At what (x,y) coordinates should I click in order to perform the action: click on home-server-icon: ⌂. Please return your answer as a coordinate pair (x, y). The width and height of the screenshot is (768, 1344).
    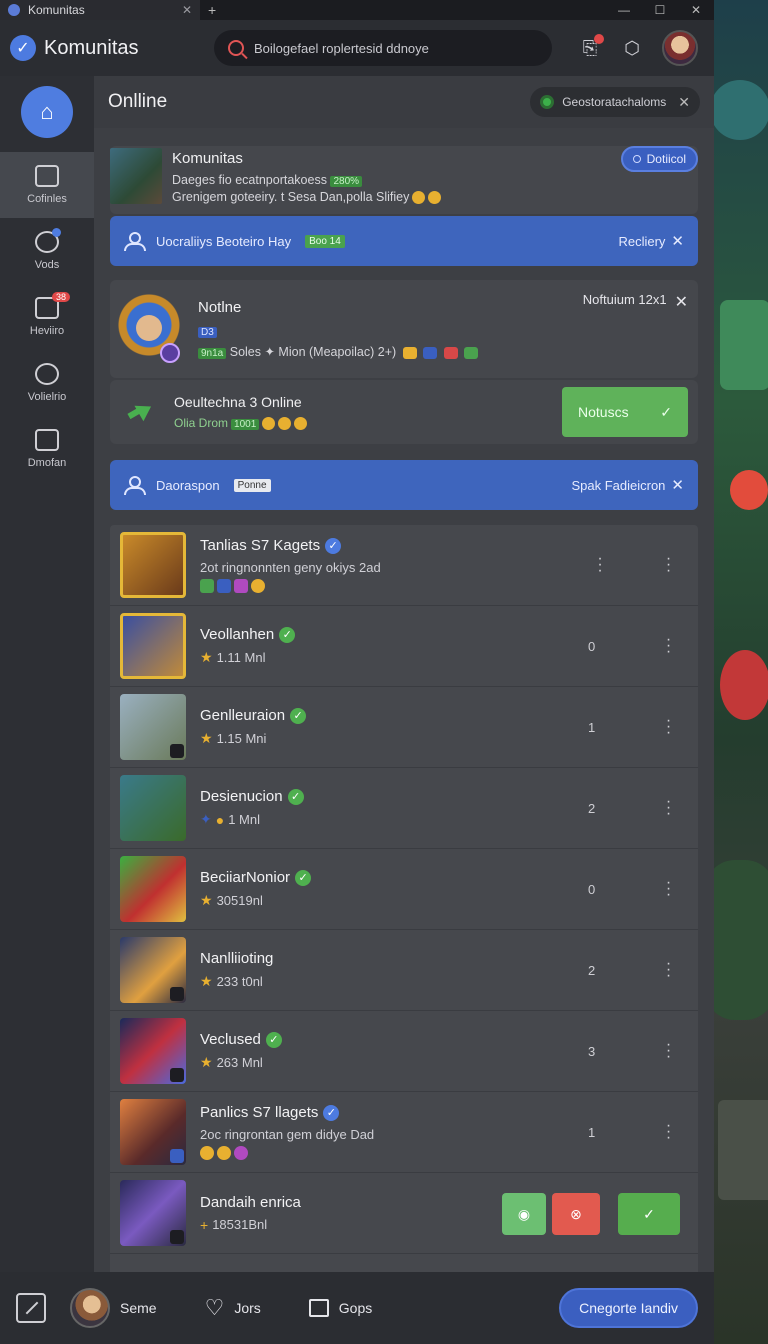
    Looking at the image, I should click on (47, 112).